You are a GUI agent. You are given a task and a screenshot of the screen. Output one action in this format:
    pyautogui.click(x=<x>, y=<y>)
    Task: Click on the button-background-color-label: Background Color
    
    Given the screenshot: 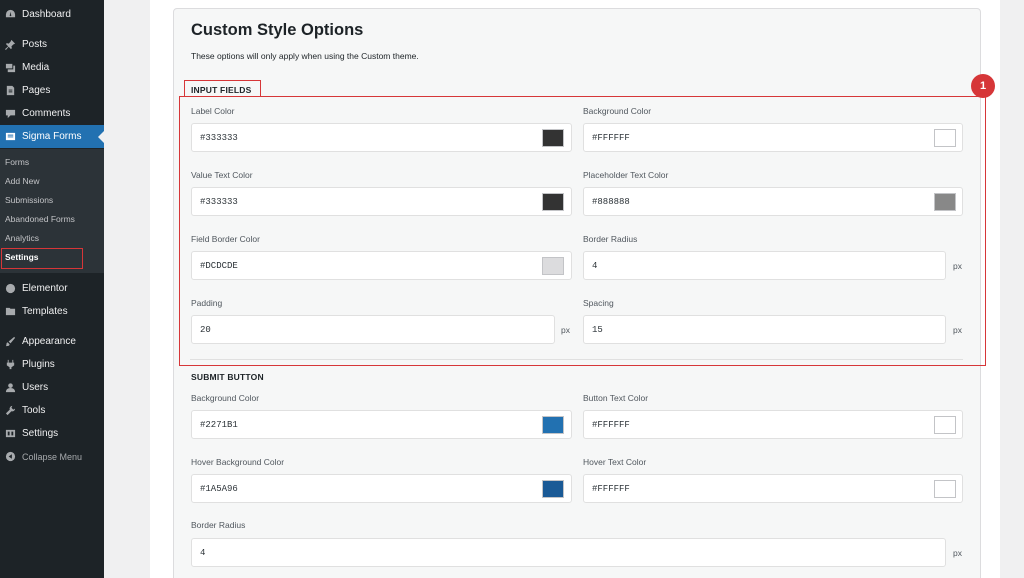 What is the action you would take?
    pyautogui.click(x=225, y=398)
    